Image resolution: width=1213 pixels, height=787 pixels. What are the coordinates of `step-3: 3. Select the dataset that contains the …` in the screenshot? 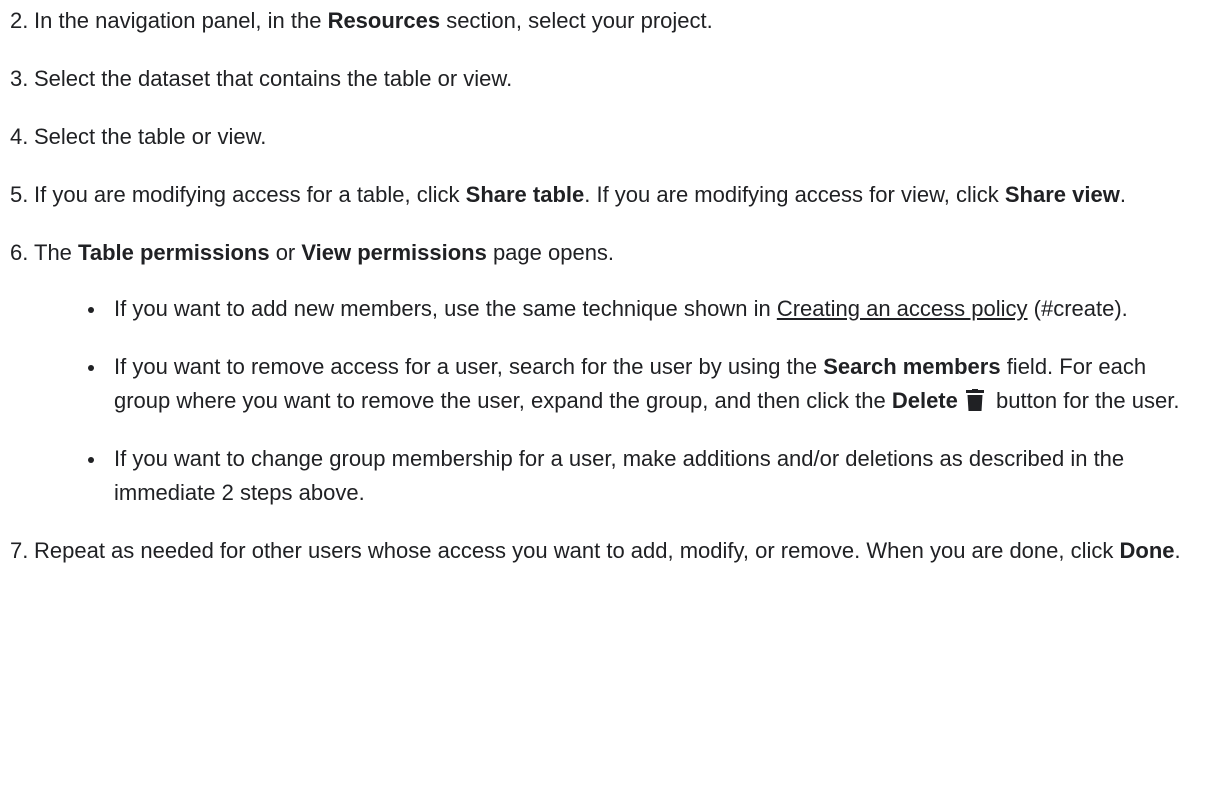 It's located at (611, 79).